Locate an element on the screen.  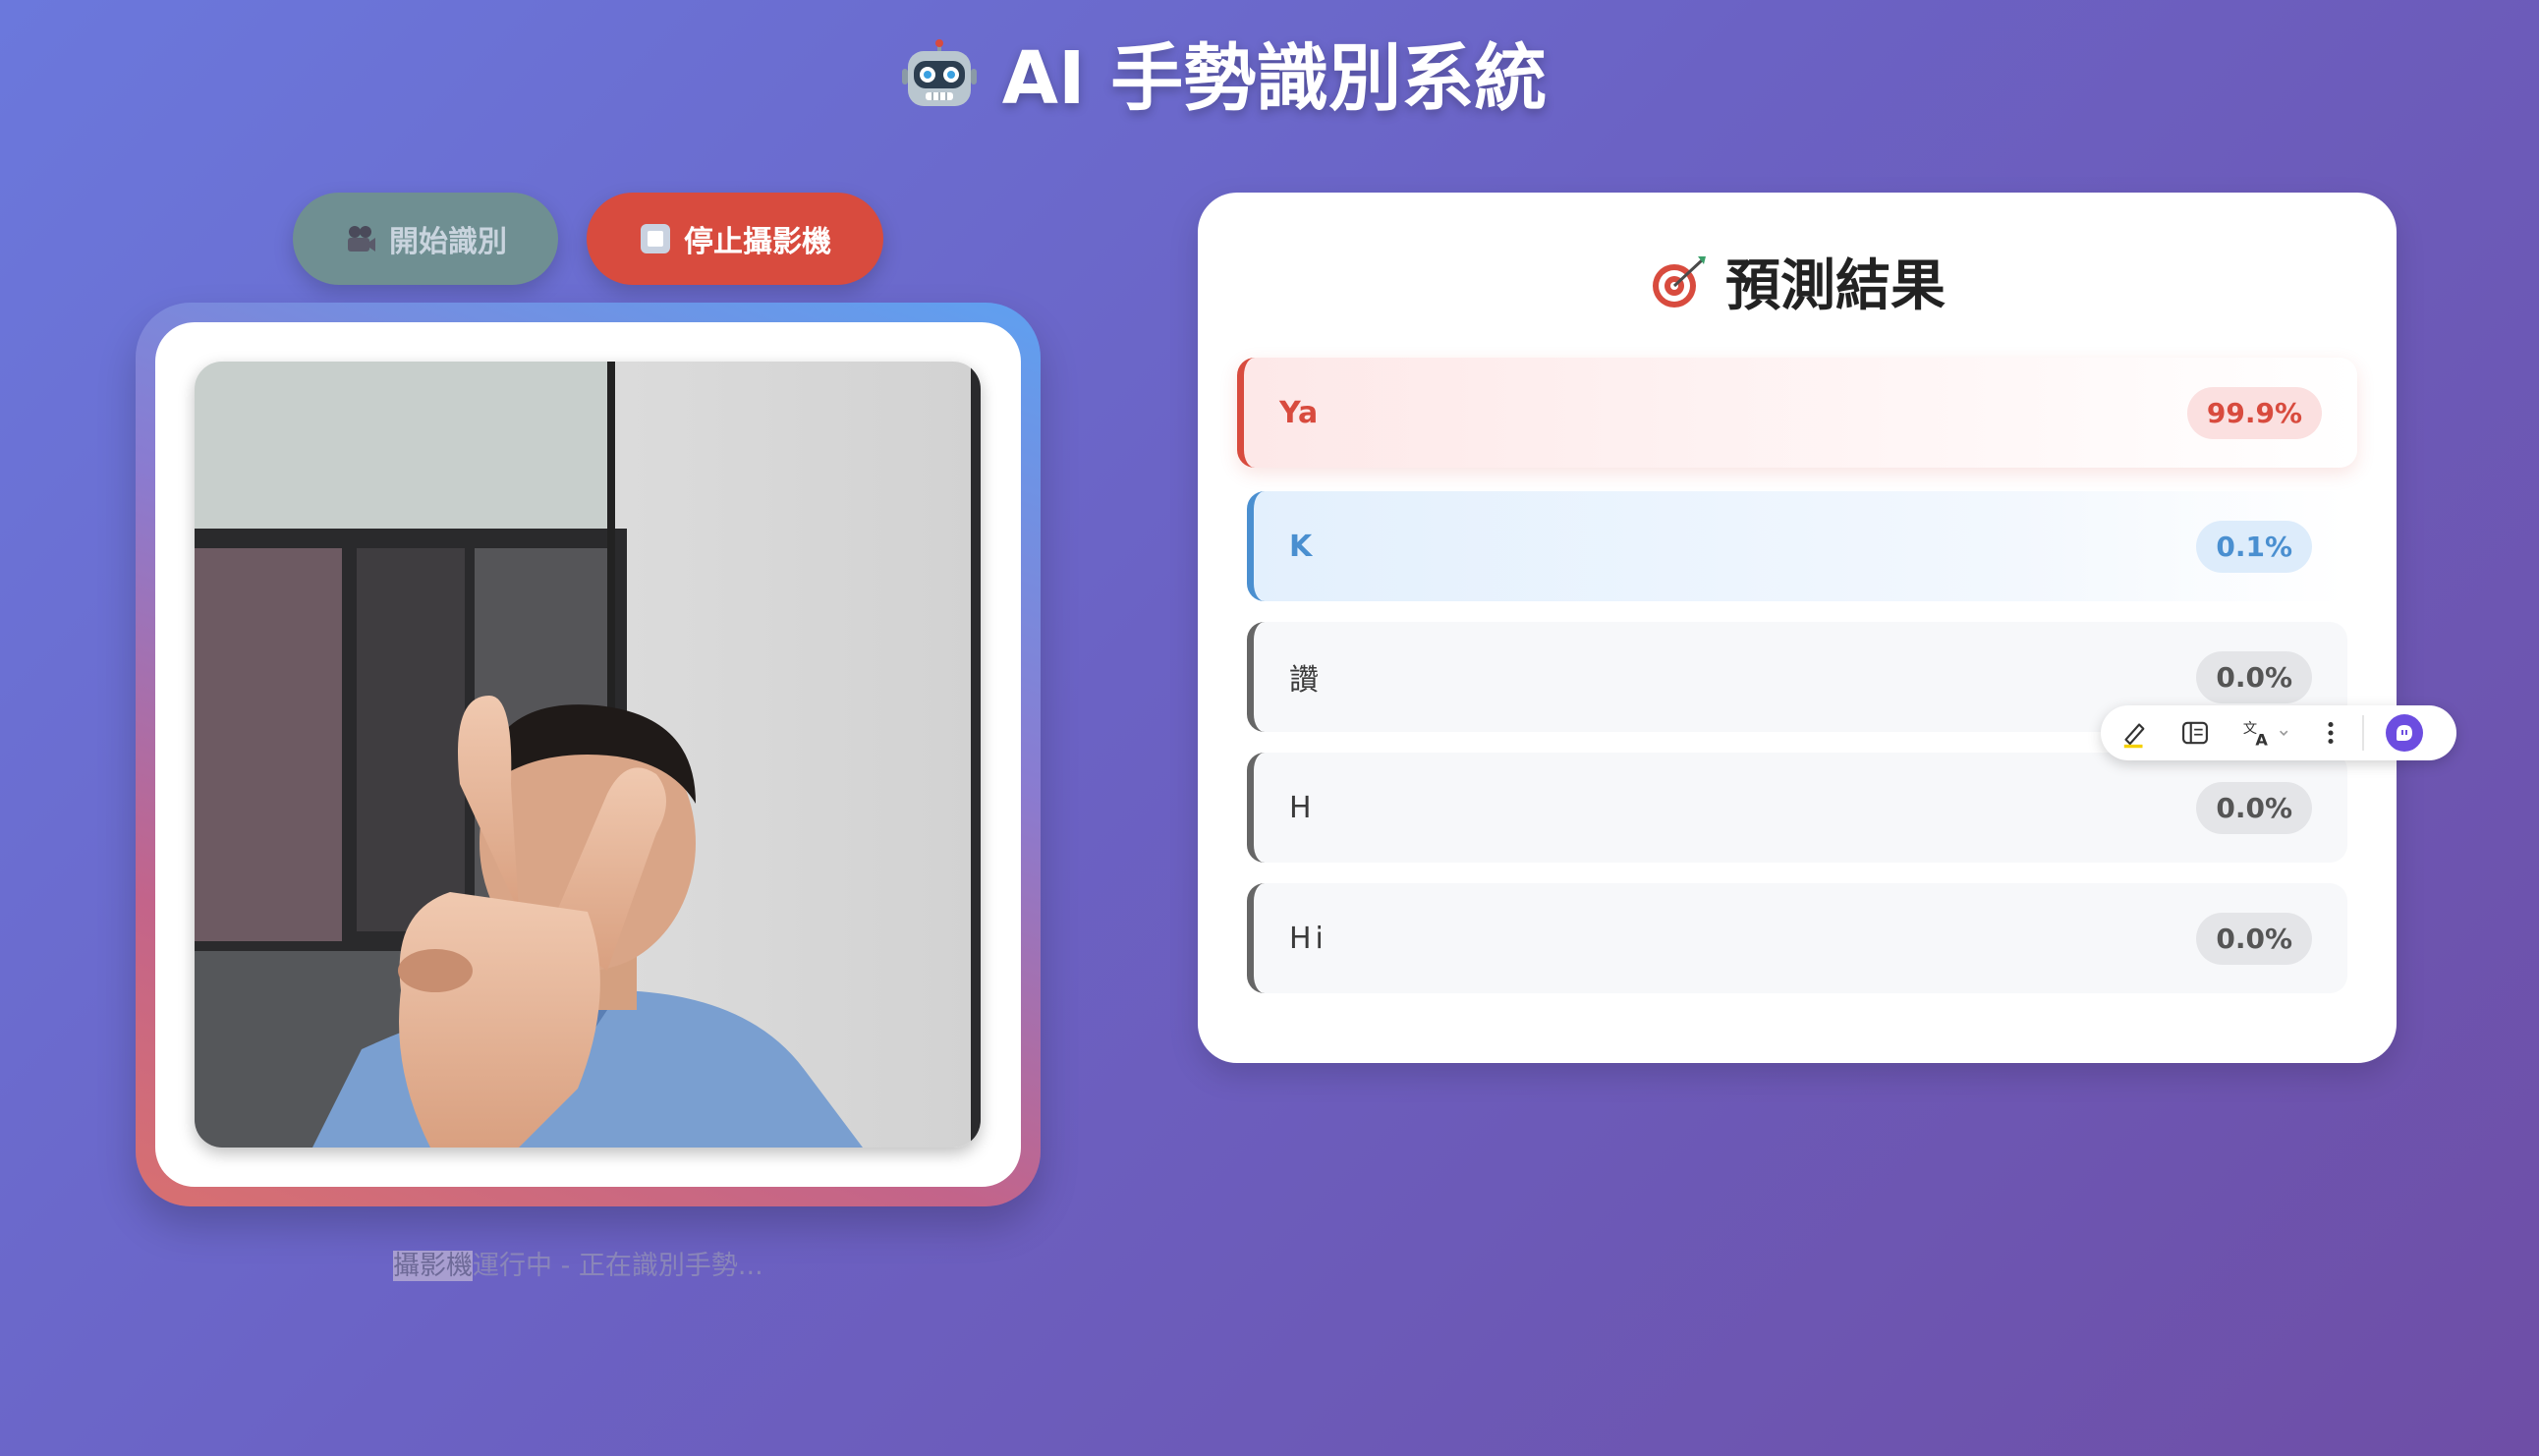
predictions-title-text: 預測結果 is located at coordinates (1835, 286).